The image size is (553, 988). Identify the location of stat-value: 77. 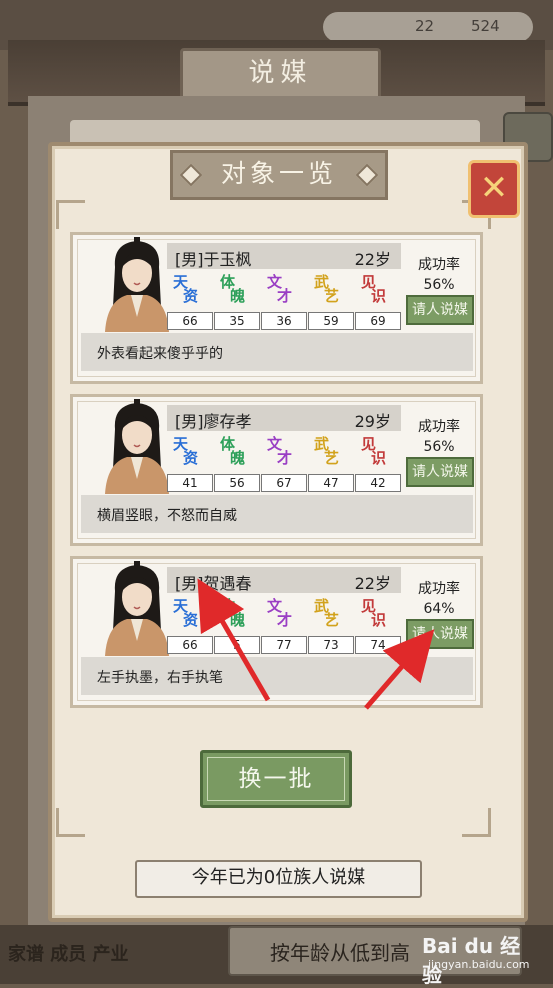
(284, 645).